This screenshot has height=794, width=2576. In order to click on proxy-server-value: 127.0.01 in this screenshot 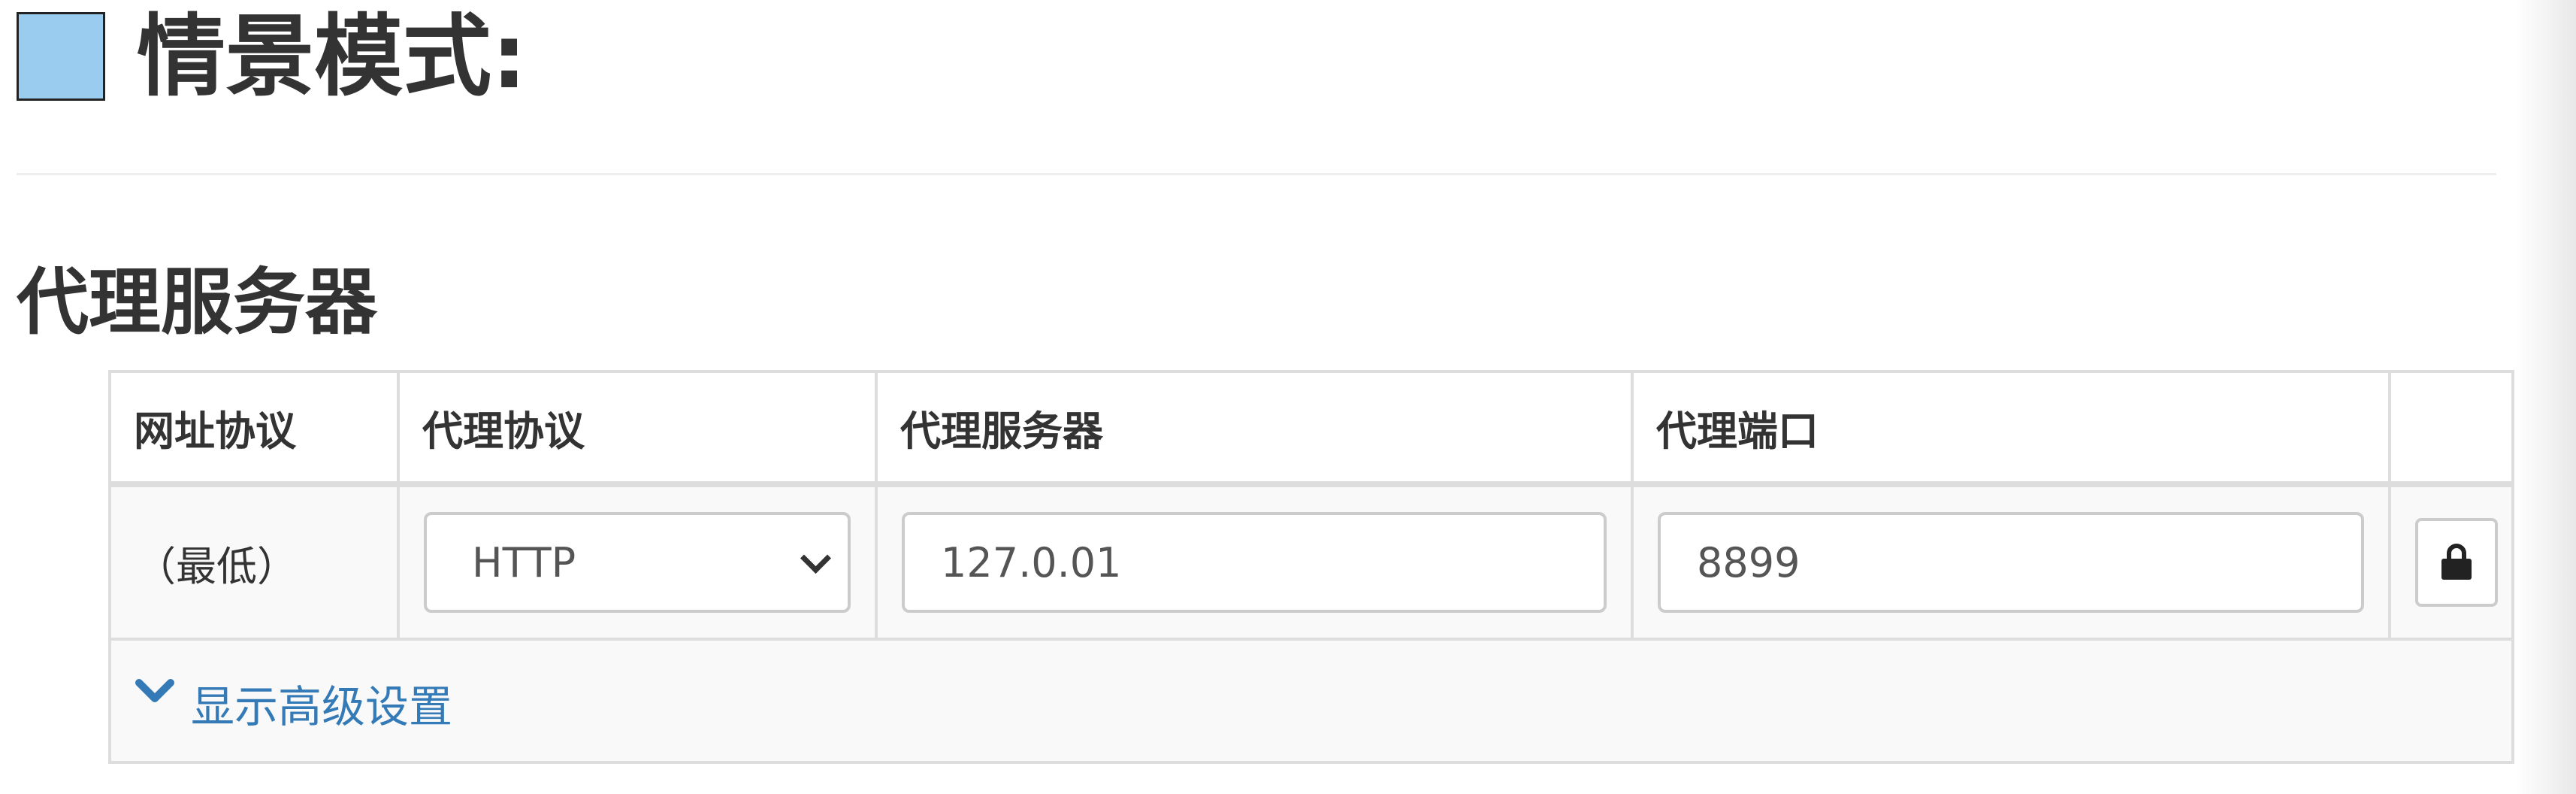, I will do `click(1031, 562)`.